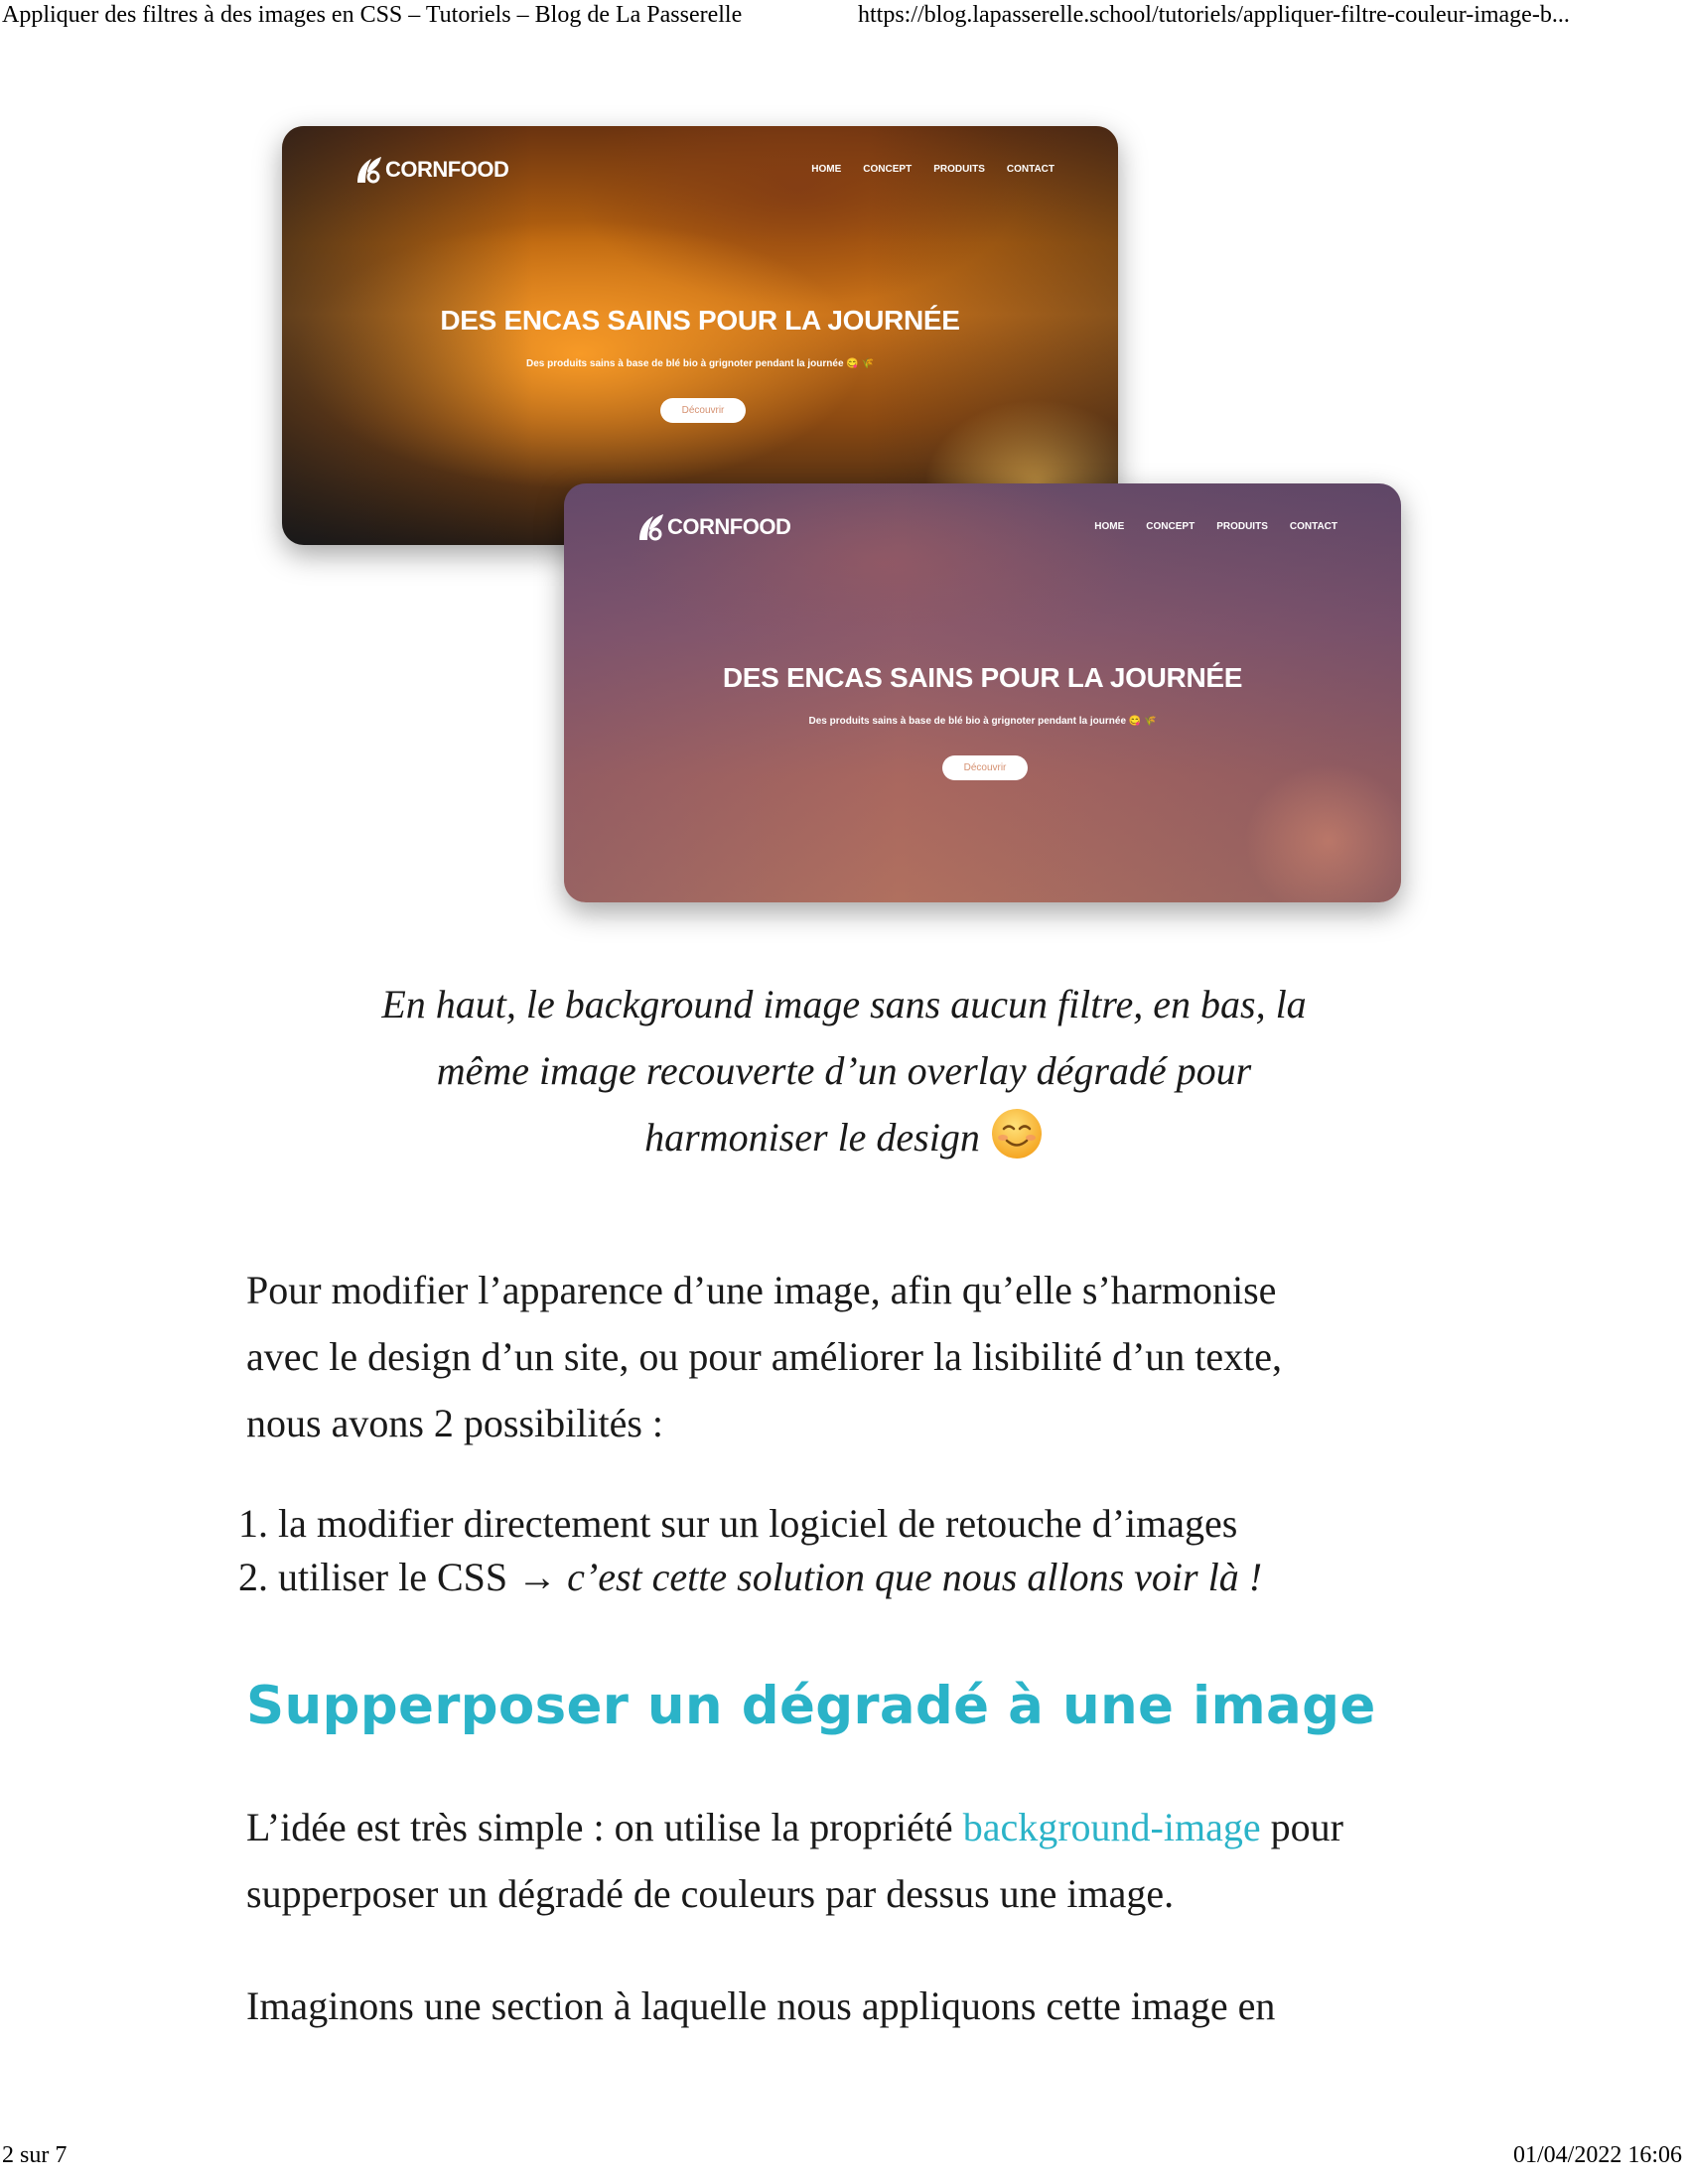  Describe the element at coordinates (253, 1577) in the screenshot. I see `list-number: 2.` at that location.